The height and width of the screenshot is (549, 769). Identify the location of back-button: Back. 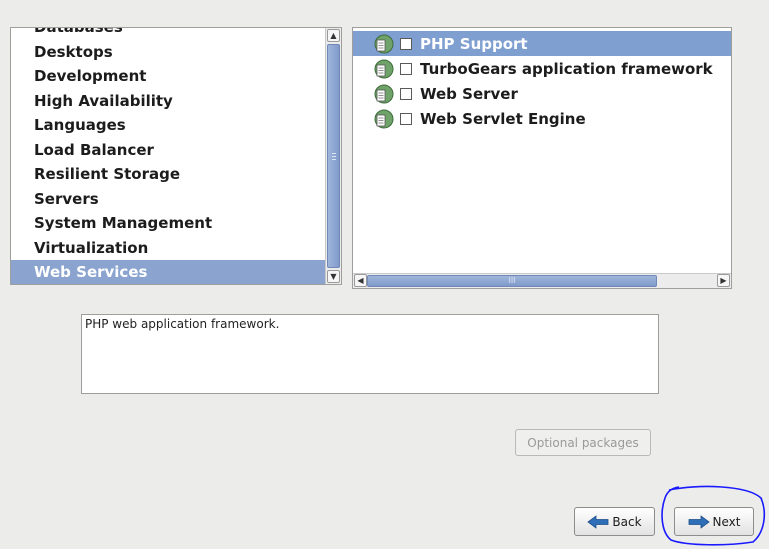
(614, 521).